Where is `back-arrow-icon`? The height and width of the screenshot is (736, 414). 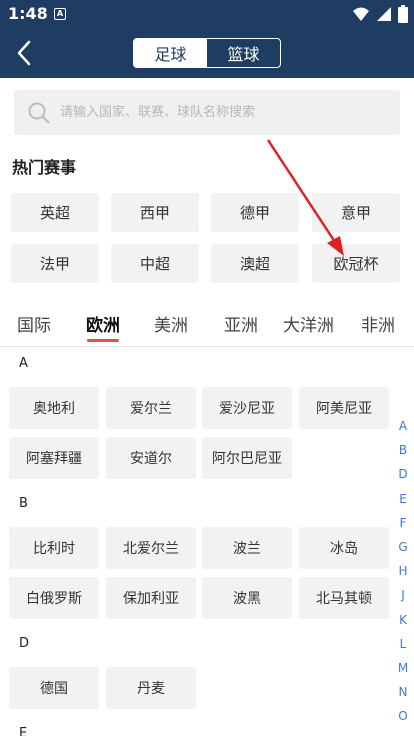 back-arrow-icon is located at coordinates (24, 53).